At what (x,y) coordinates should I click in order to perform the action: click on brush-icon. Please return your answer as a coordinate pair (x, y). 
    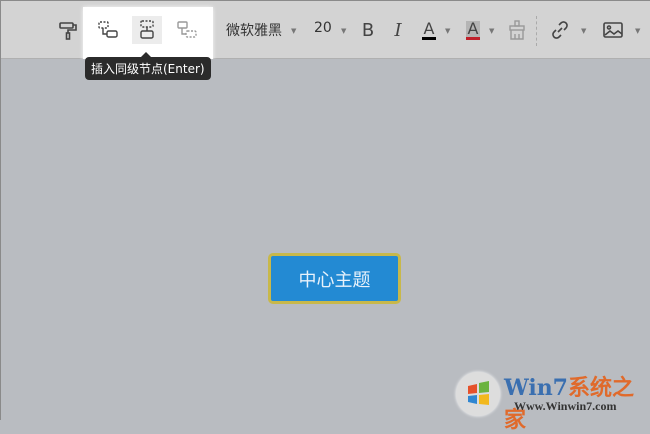
    Looking at the image, I should click on (517, 30).